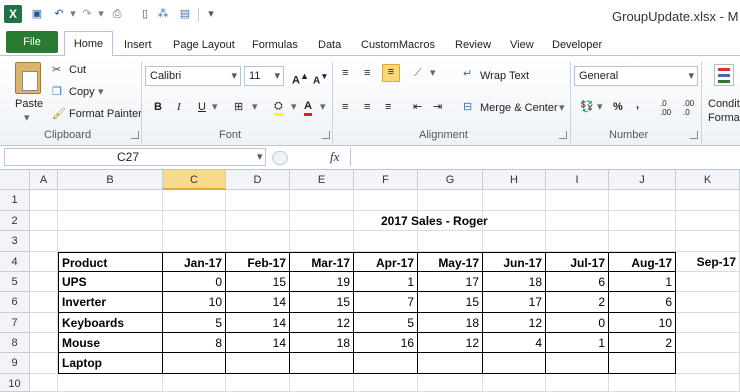 This screenshot has height=392, width=740. What do you see at coordinates (15, 302) in the screenshot?
I see `row-header-6: 6` at bounding box center [15, 302].